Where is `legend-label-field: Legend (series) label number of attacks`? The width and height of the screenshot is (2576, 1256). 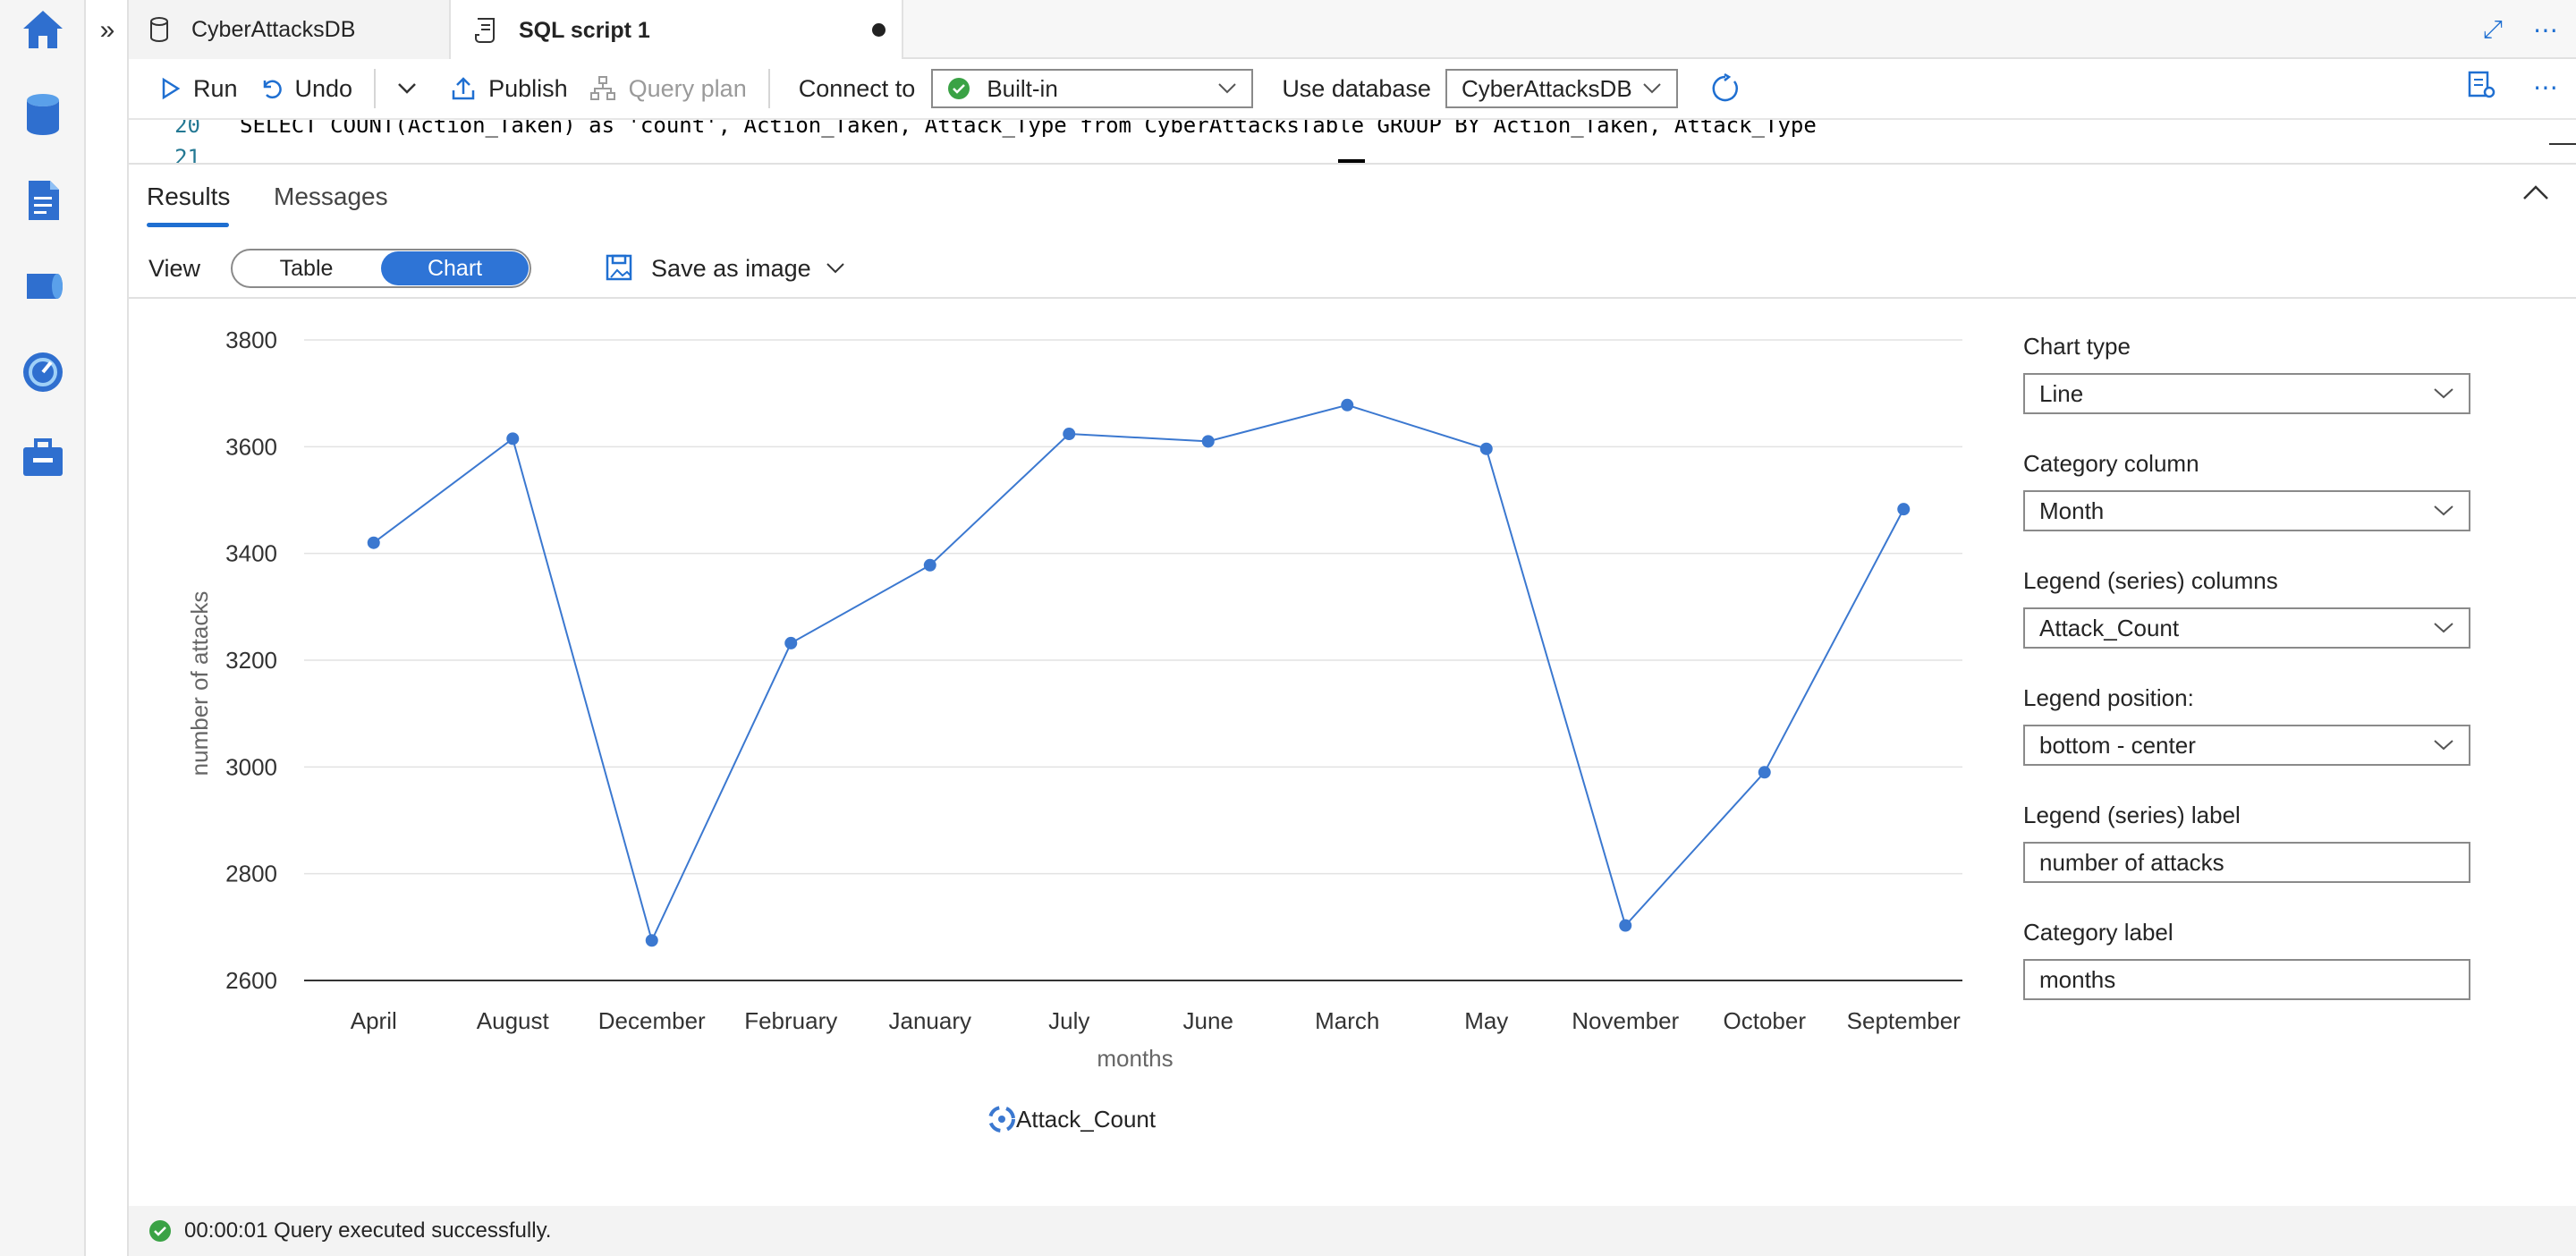
legend-label-field: Legend (series) label number of attacks is located at coordinates (2246, 842).